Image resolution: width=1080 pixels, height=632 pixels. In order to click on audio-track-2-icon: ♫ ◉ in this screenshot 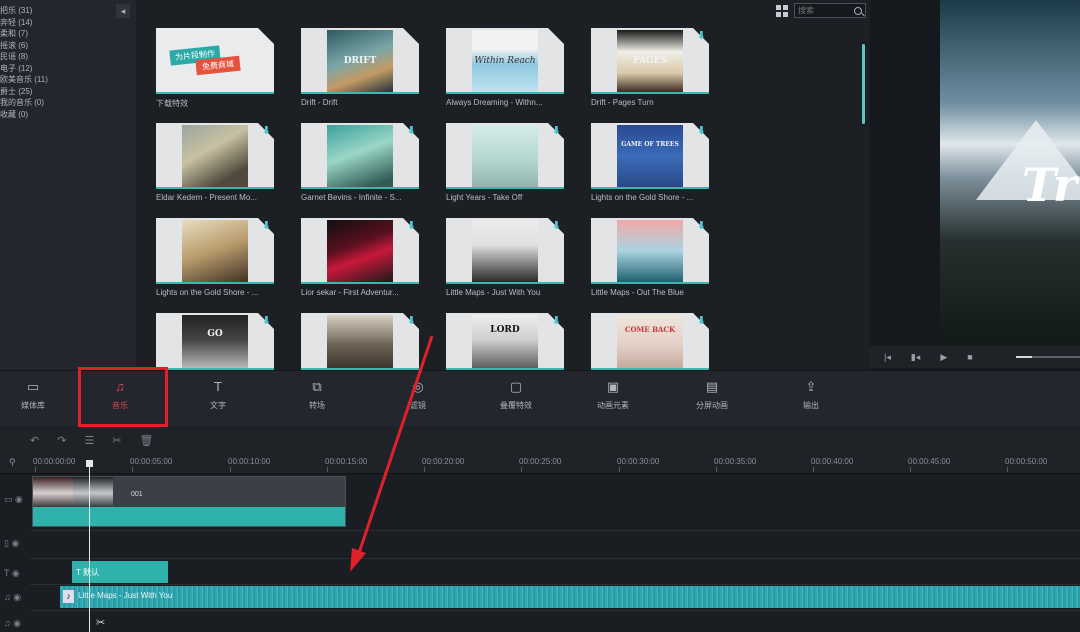, I will do `click(19, 623)`.